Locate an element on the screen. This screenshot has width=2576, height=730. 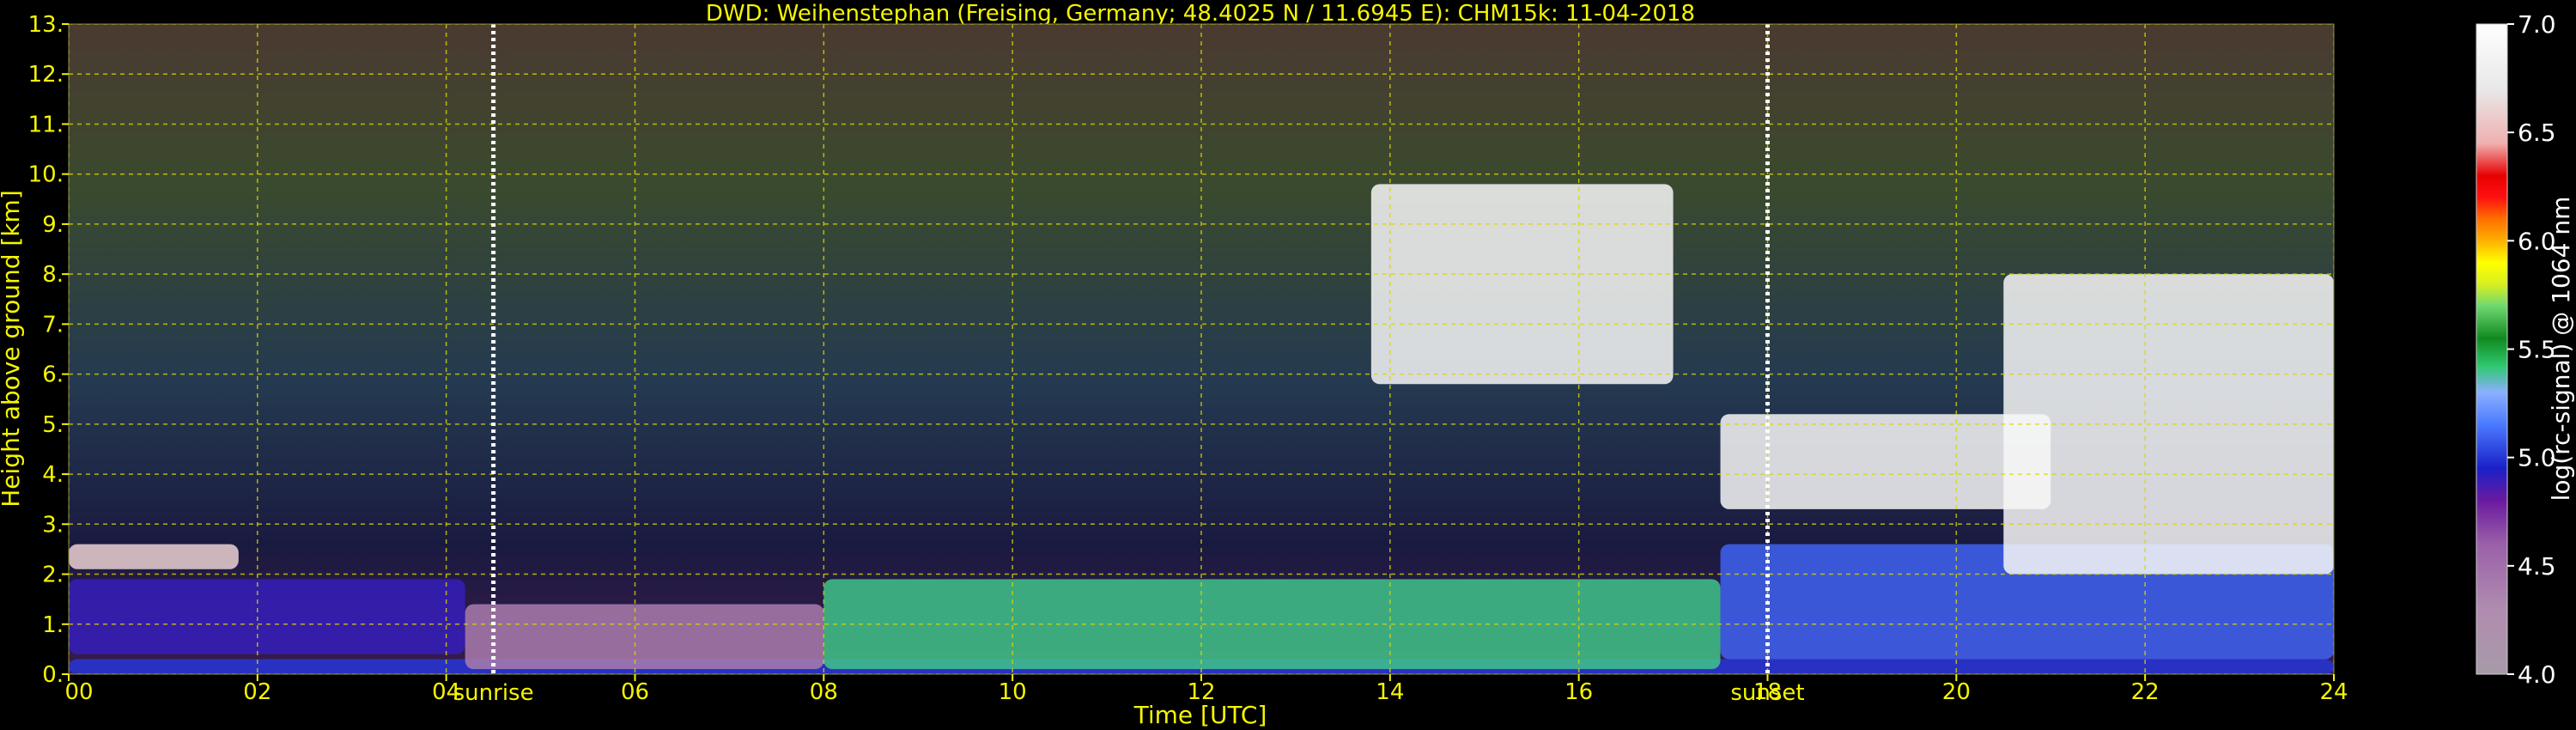
feature-morning-aerosol-layer is located at coordinates (267, 616).